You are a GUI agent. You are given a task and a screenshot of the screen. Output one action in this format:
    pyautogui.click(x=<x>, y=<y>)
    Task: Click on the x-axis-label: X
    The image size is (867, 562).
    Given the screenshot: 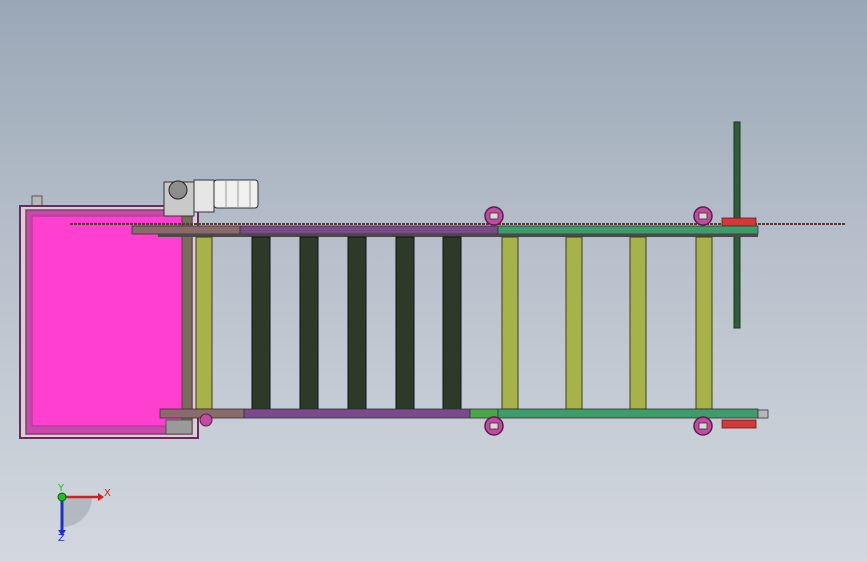 What is the action you would take?
    pyautogui.click(x=107, y=493)
    